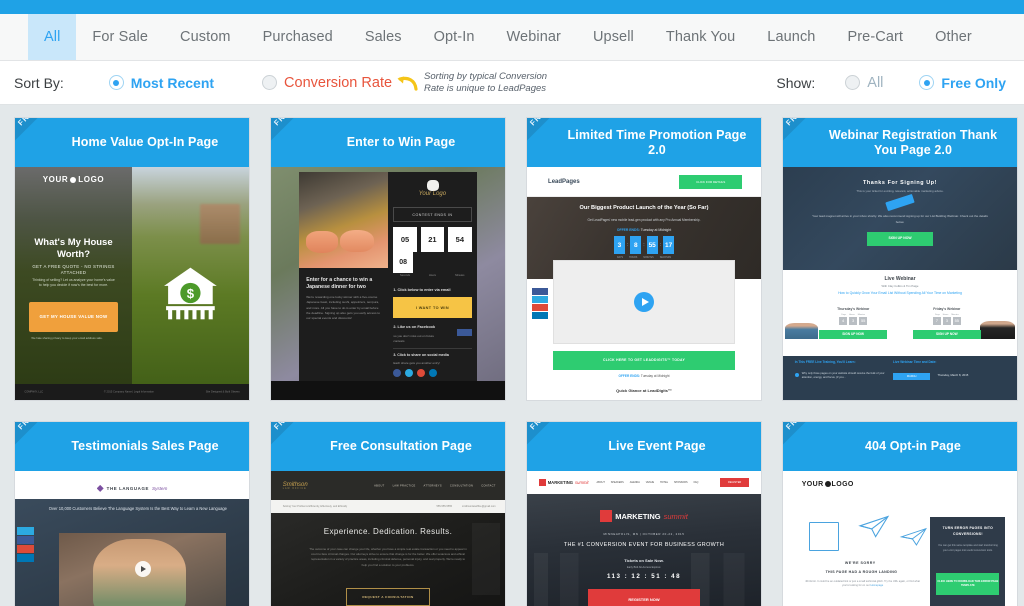  I want to click on radio-most-recent, so click(116, 82).